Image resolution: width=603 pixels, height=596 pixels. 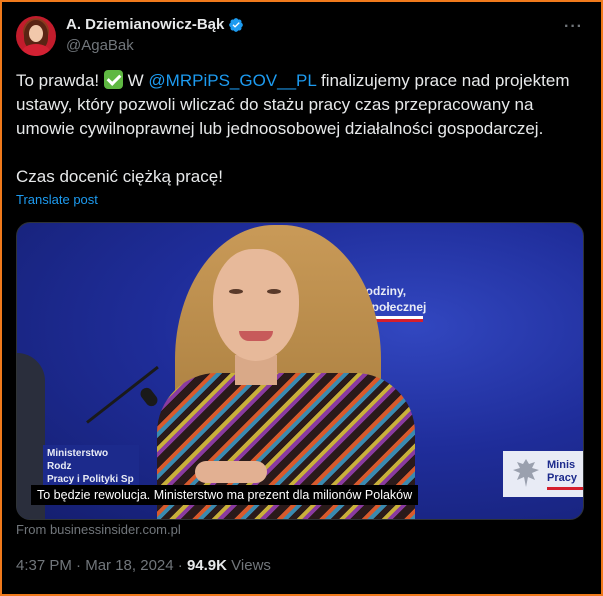 I want to click on tweet-meta: 4:37 PM · Mar 18, 2024 · 94.9K Views, so click(x=143, y=565).